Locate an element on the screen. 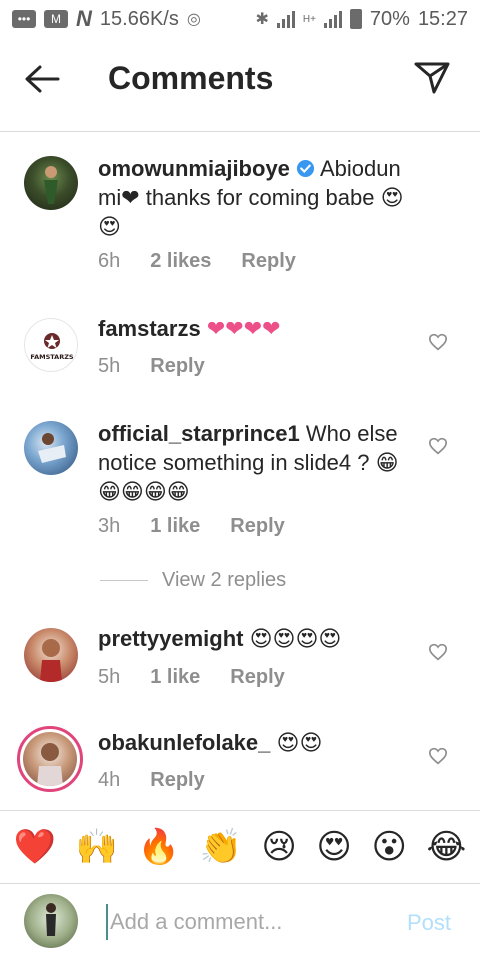  comment-item: obakunlefolake_ 😍😍 4h Reply is located at coordinates (240, 769).